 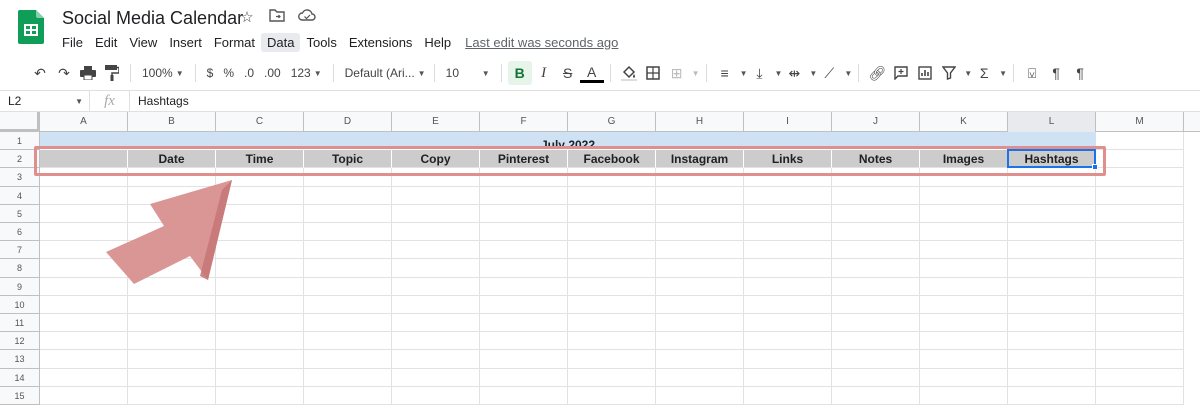 I want to click on cell-m1, so click(x=1140, y=141).